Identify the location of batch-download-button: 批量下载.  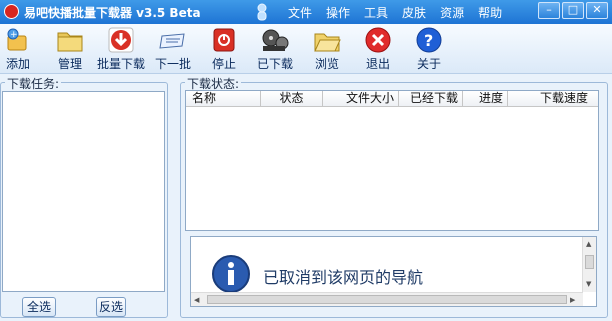
(121, 49).